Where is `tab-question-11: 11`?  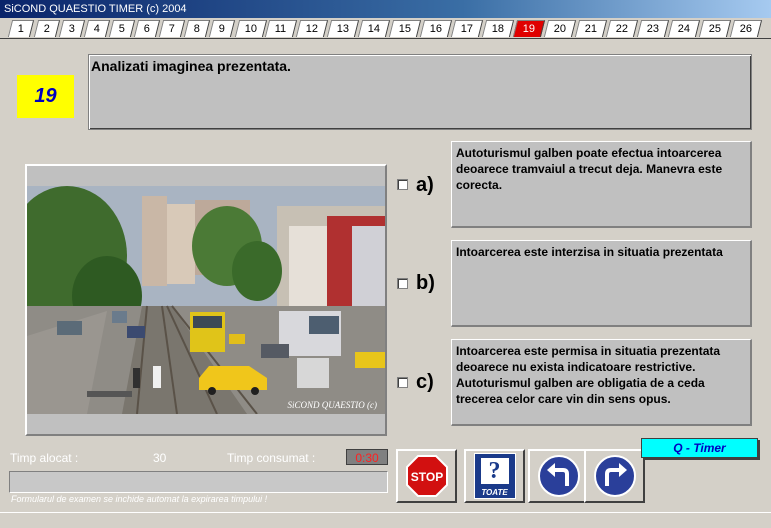
tab-question-11: 11 is located at coordinates (281, 28).